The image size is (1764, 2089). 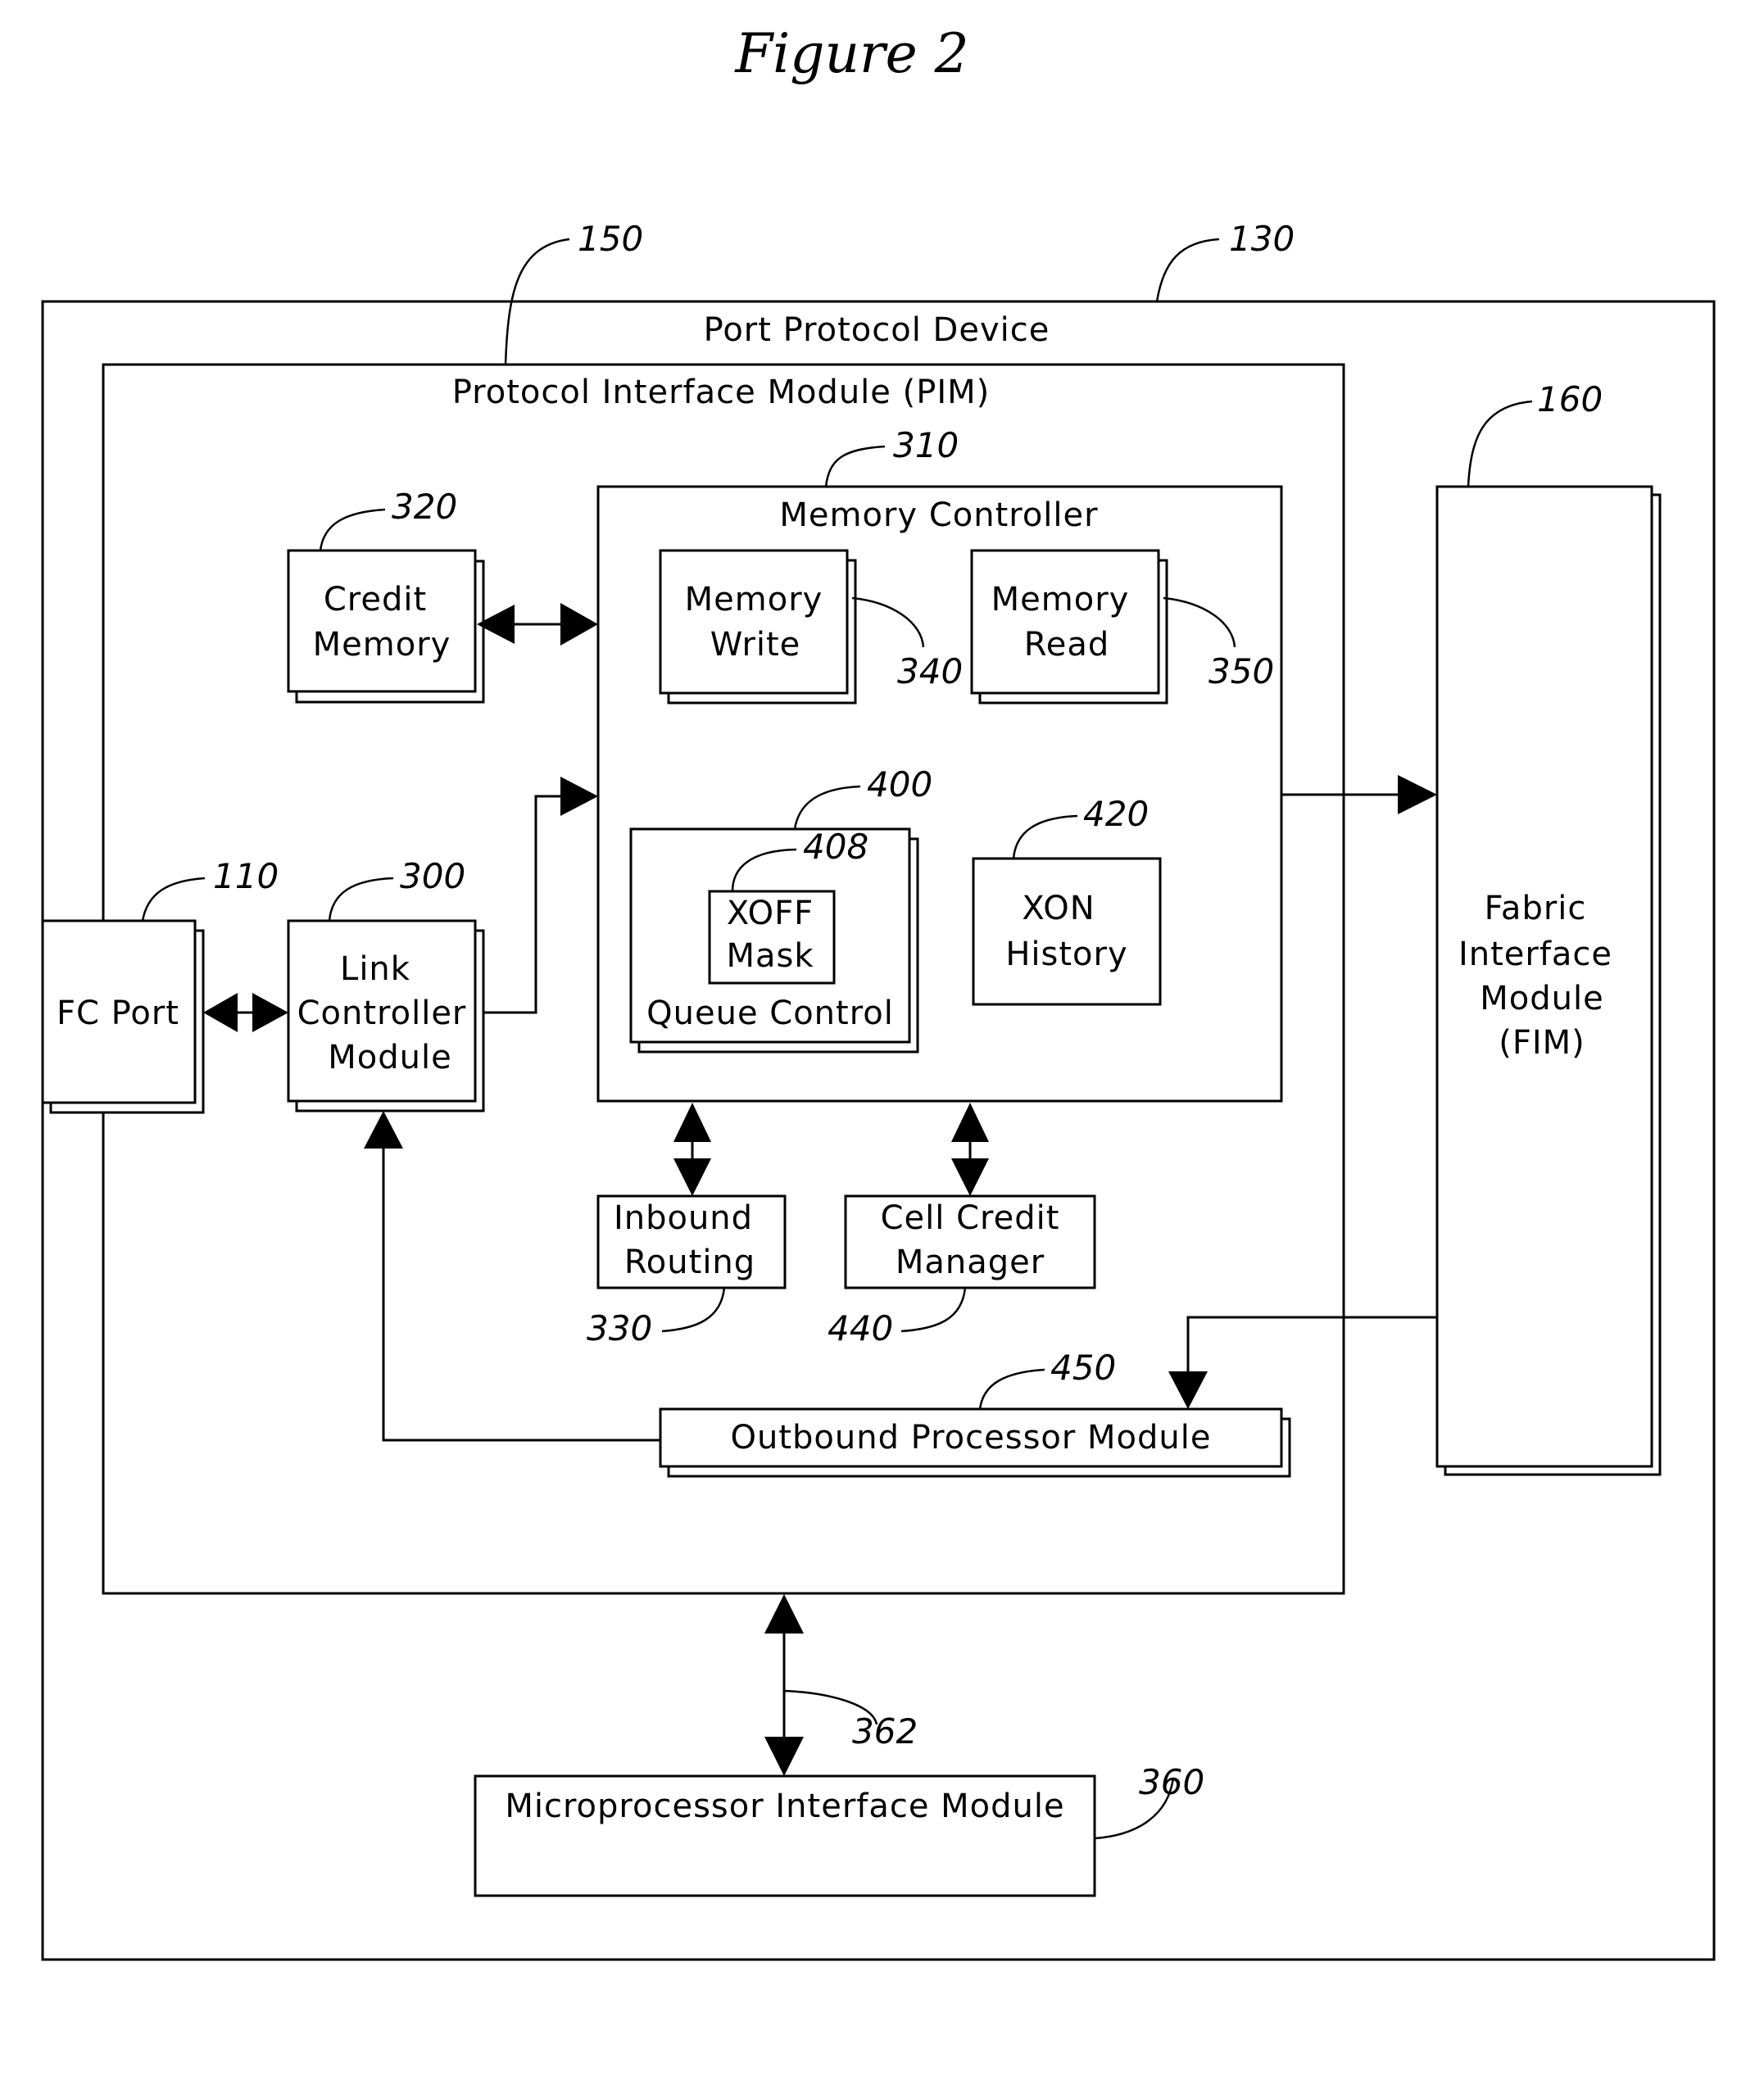 What do you see at coordinates (610, 239) in the screenshot?
I see `ref-150: 150` at bounding box center [610, 239].